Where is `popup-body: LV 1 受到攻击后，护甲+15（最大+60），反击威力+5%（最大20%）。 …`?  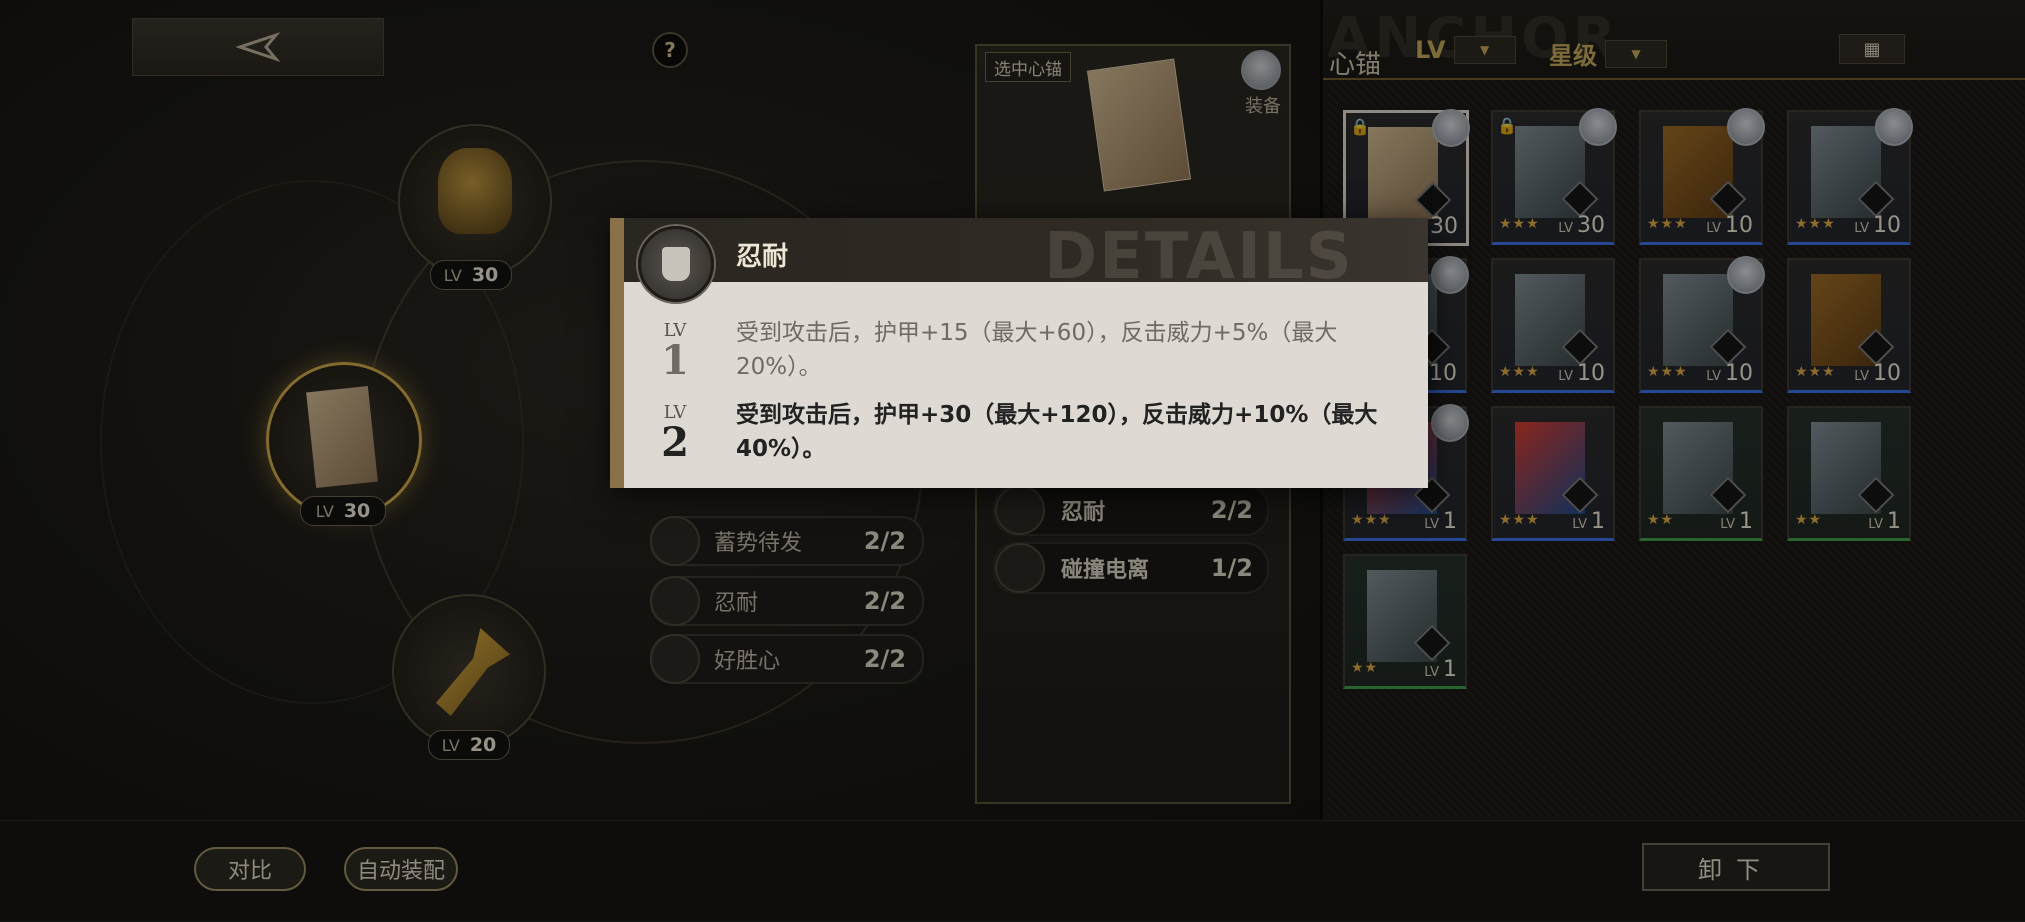 popup-body: LV 1 受到攻击后，护甲+15（最大+60），反击威力+5%（最大20%）。 … is located at coordinates (1026, 385).